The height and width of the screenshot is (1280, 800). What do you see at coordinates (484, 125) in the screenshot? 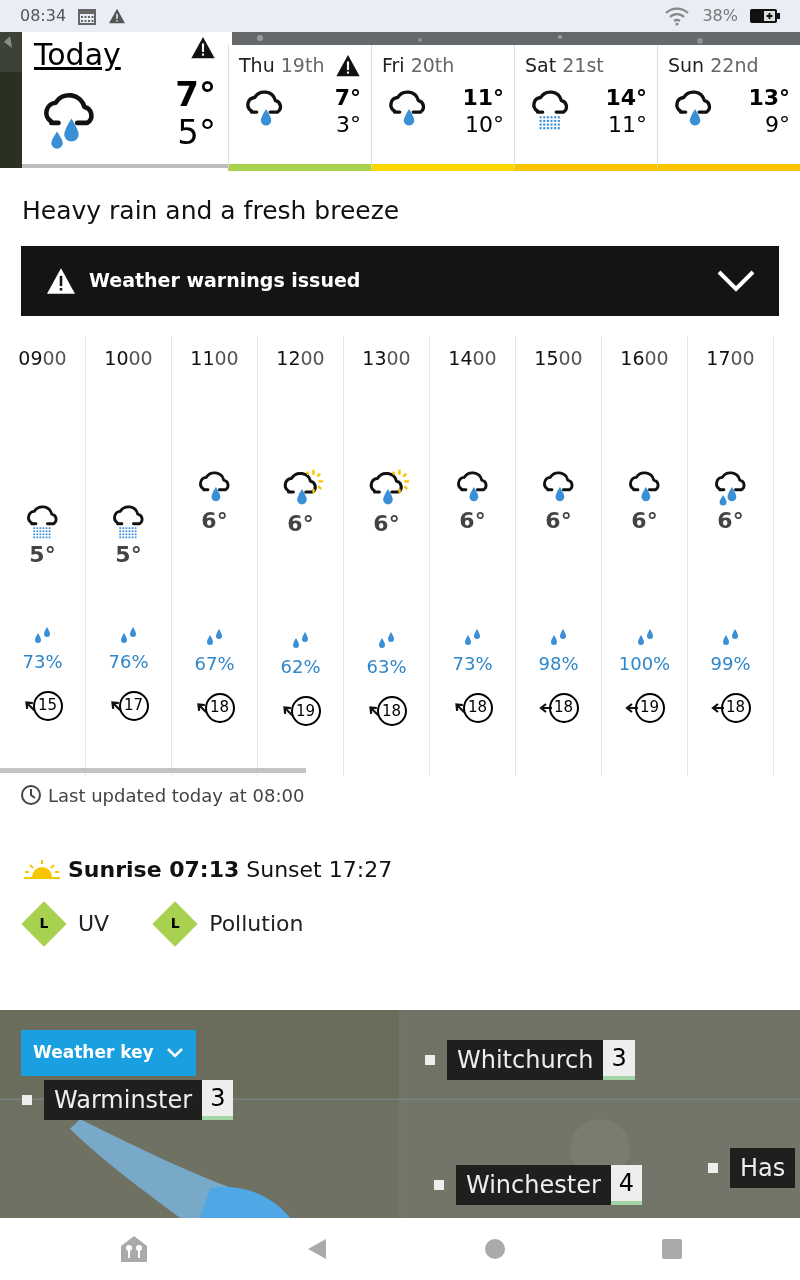
I see `low-temperature: 10°` at bounding box center [484, 125].